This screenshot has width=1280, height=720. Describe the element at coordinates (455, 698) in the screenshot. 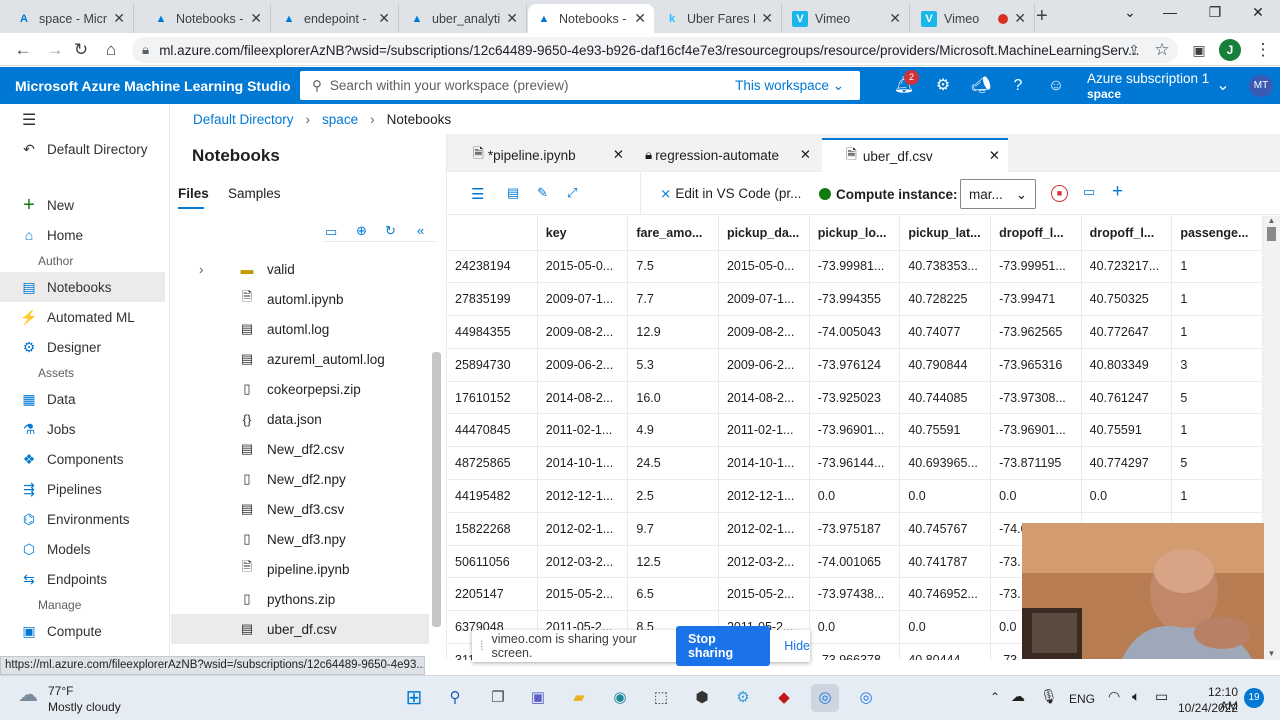

I see `search-icon: ⚲` at that location.